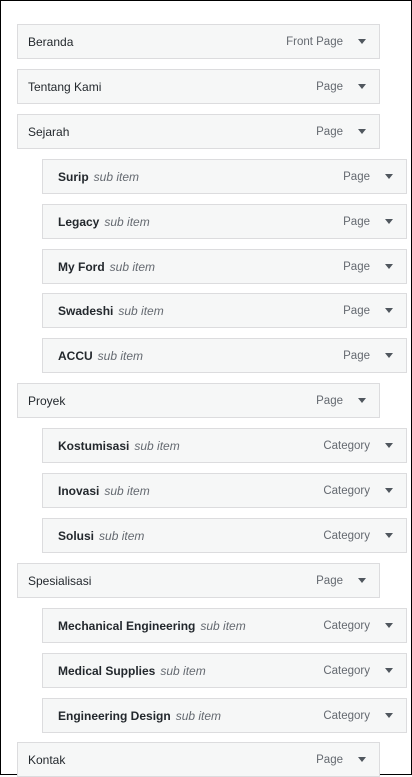  I want to click on menu-item-label: Kontak, so click(47, 759).